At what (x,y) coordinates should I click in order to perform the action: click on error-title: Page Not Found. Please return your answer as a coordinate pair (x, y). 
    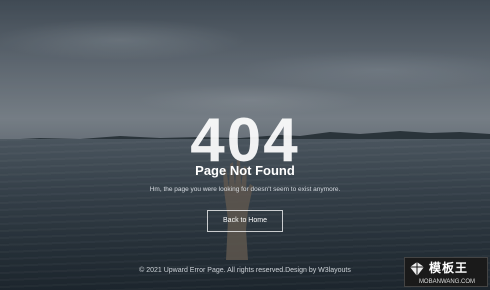
    Looking at the image, I should click on (245, 170).